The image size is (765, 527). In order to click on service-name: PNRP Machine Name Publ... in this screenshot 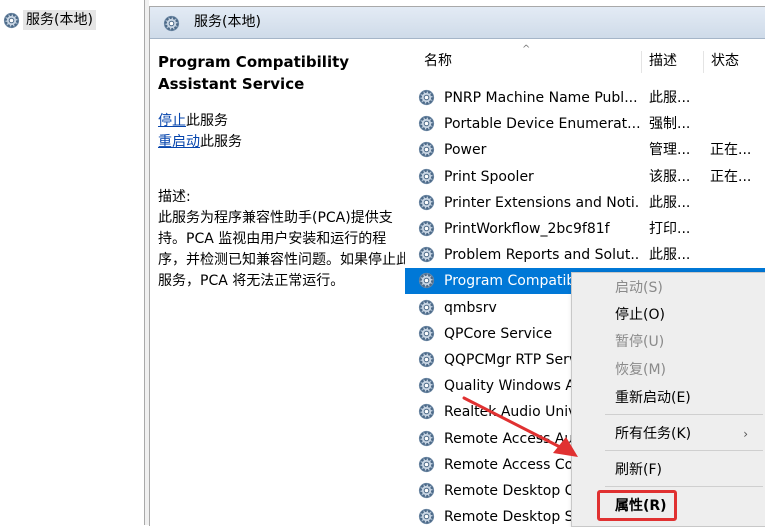, I will do `click(541, 98)`.